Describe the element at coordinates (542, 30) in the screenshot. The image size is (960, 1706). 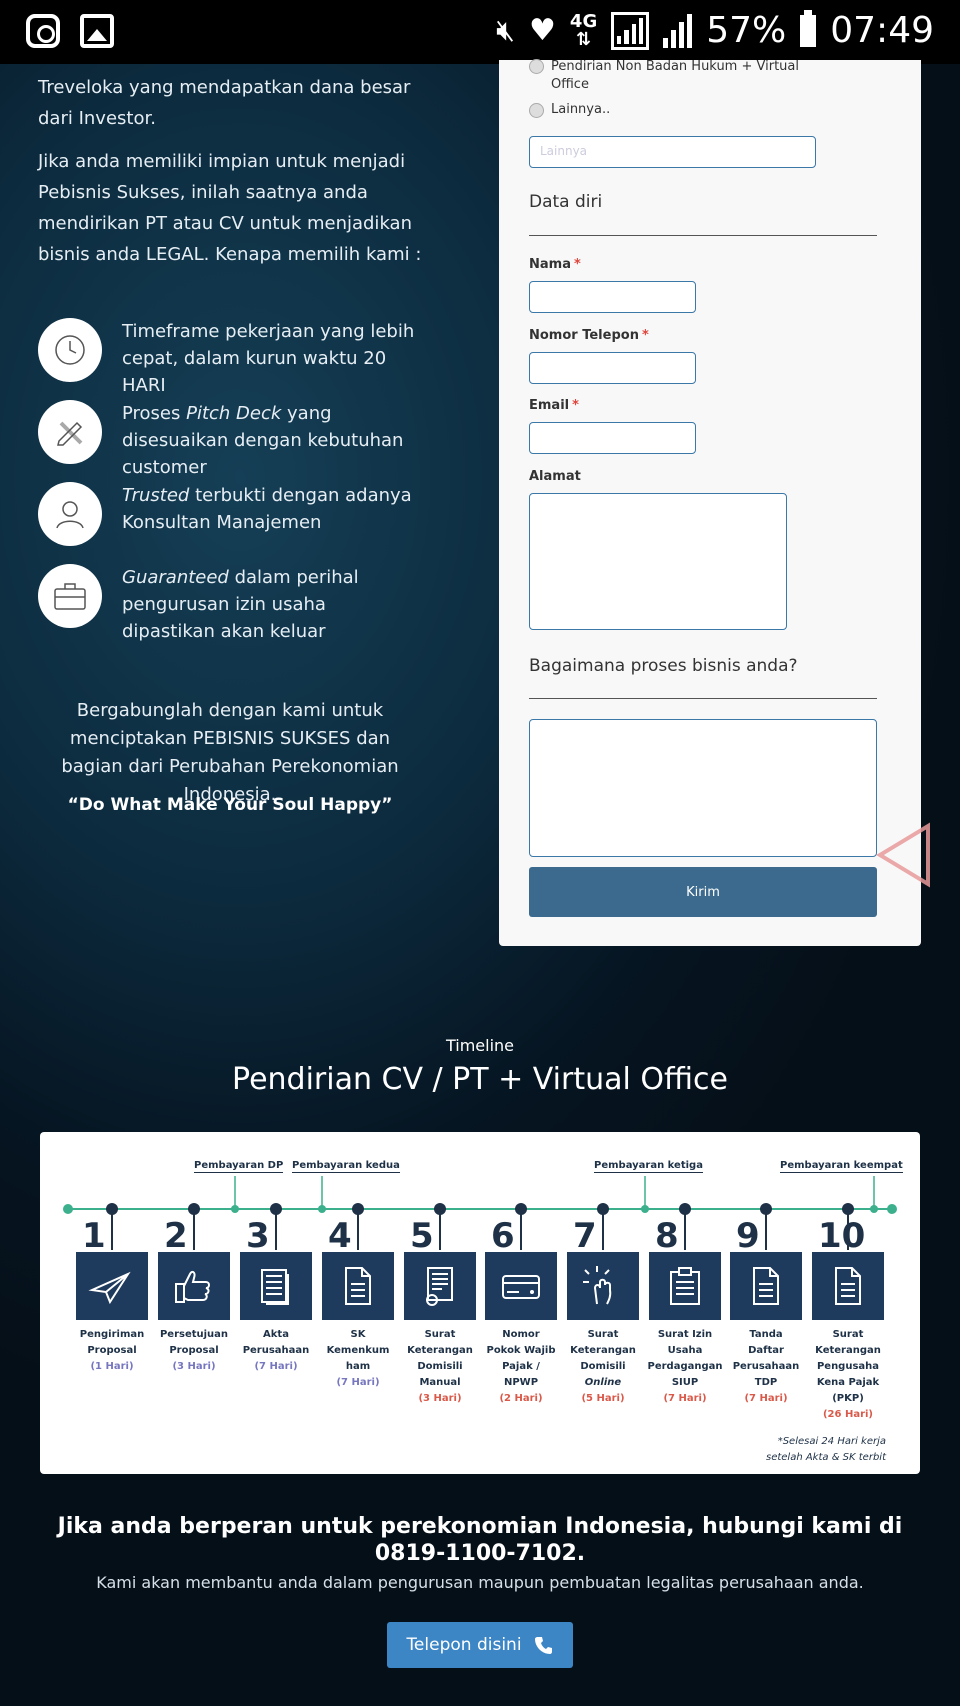
I see `heart-icon: ♥` at that location.